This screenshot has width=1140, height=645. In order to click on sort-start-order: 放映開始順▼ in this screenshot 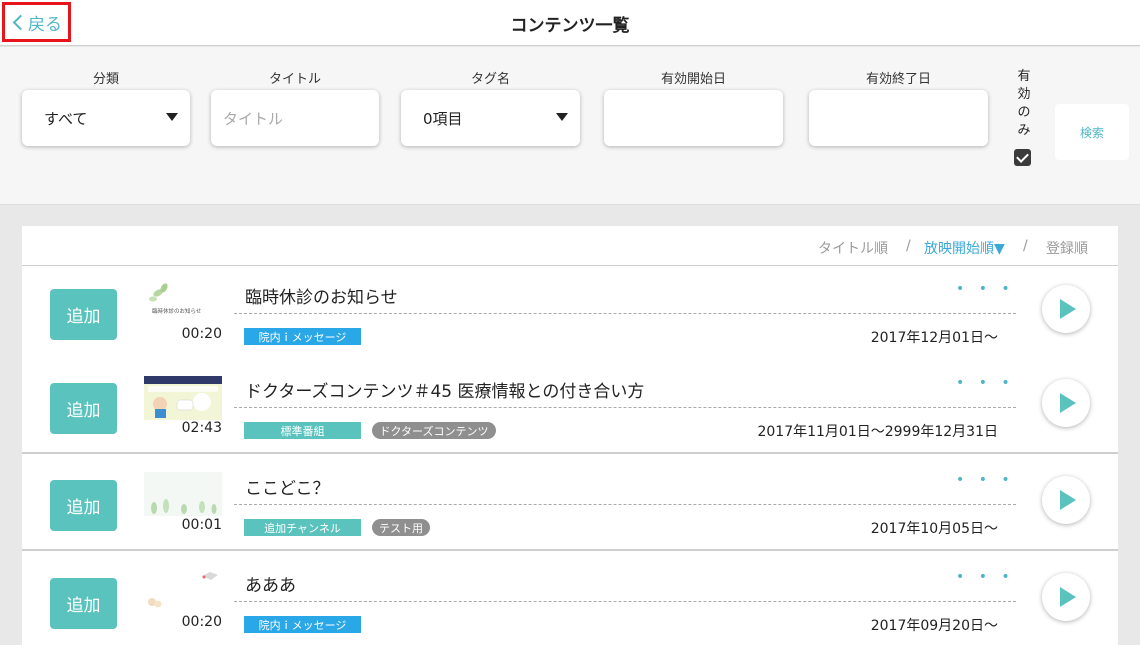, I will do `click(964, 248)`.